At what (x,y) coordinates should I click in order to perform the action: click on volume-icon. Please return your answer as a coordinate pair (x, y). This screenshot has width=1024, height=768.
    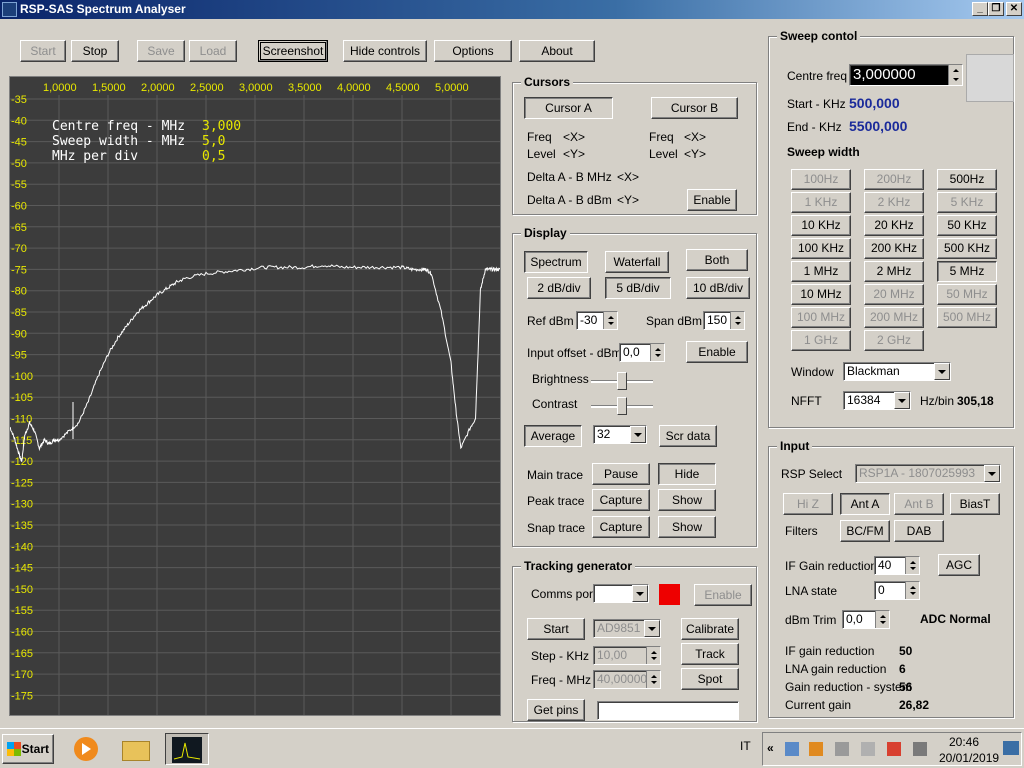
    Looking at the image, I should click on (868, 749).